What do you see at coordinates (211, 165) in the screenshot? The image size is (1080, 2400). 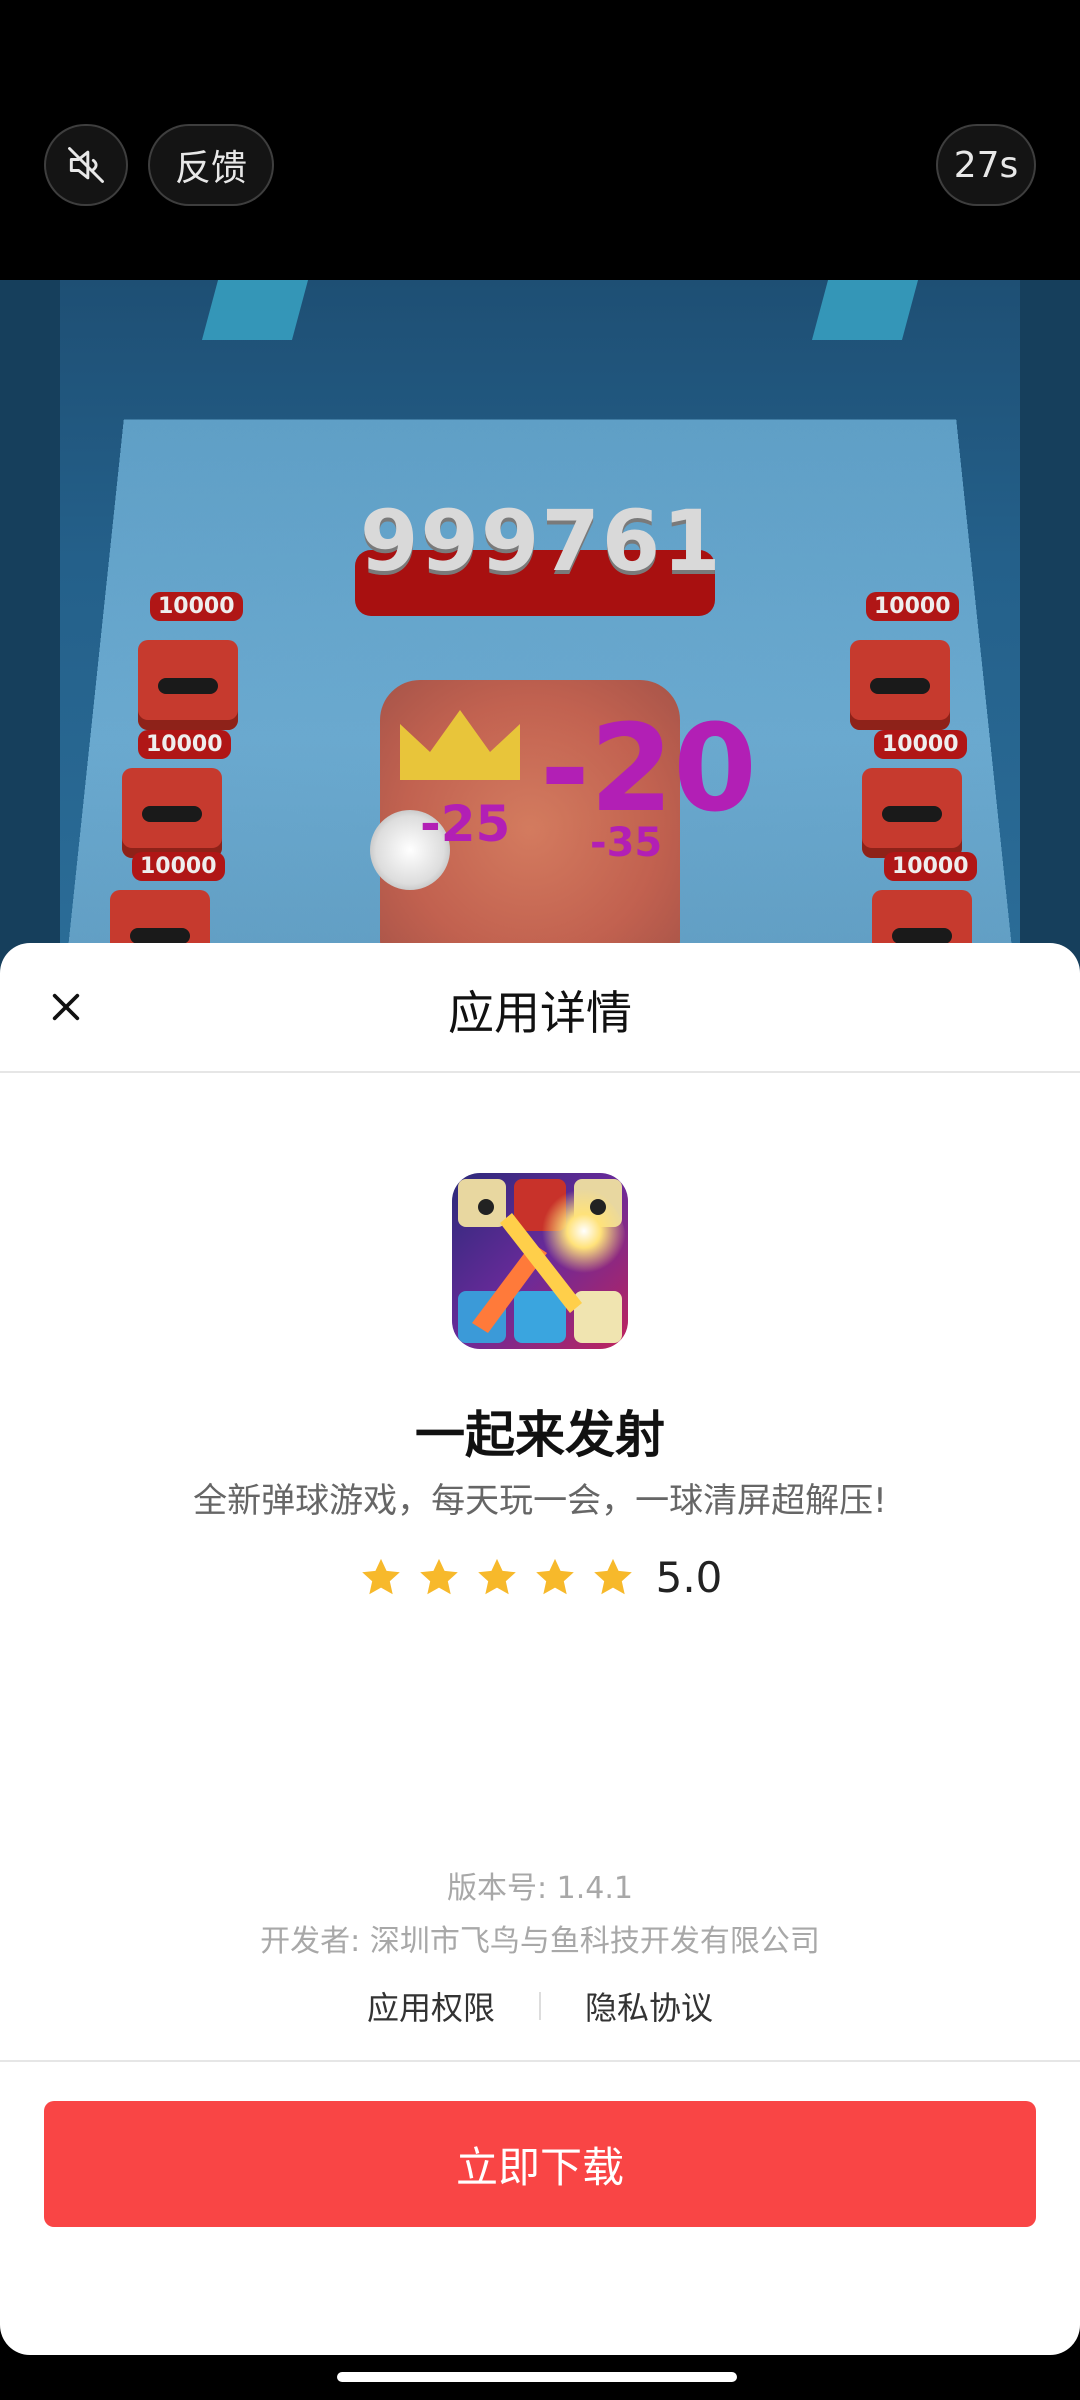 I see `feedback-button: 反馈` at bounding box center [211, 165].